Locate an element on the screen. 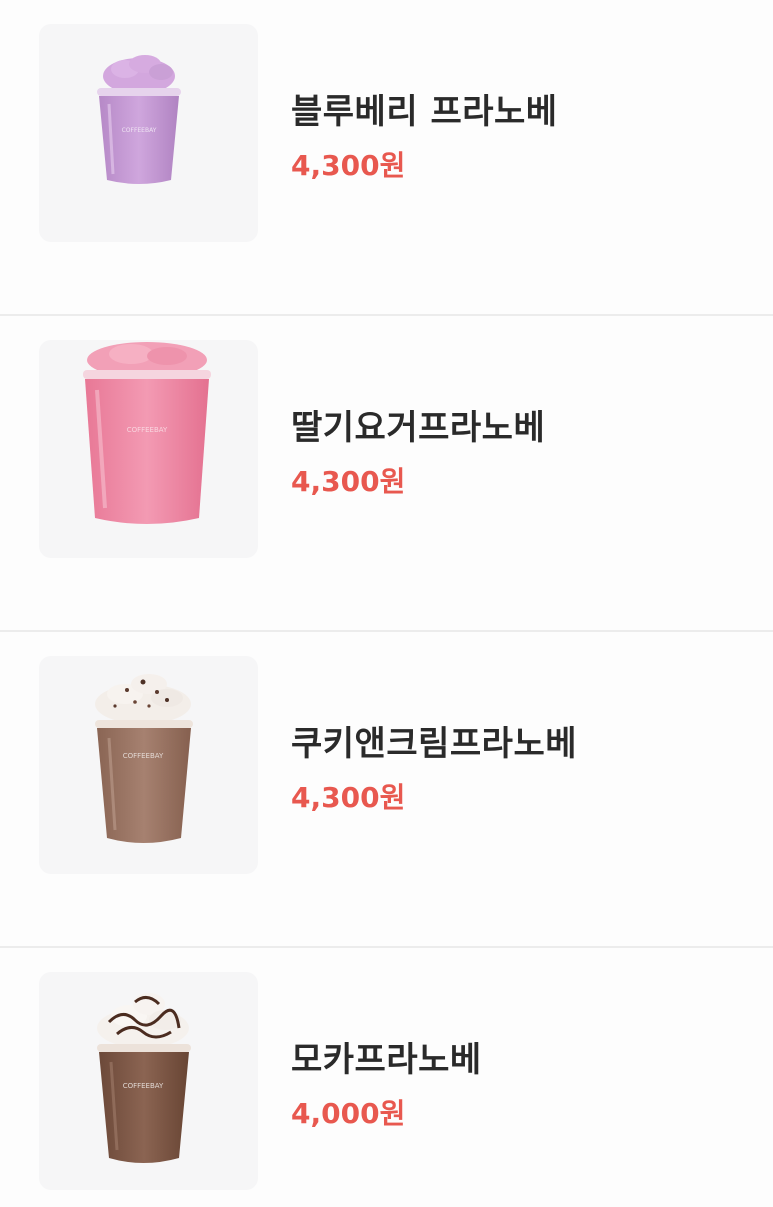 This screenshot has height=1207, width=773. strawberry-yogurt-frappe-cup-icon: COFFEEBAY is located at coordinates (147, 433).